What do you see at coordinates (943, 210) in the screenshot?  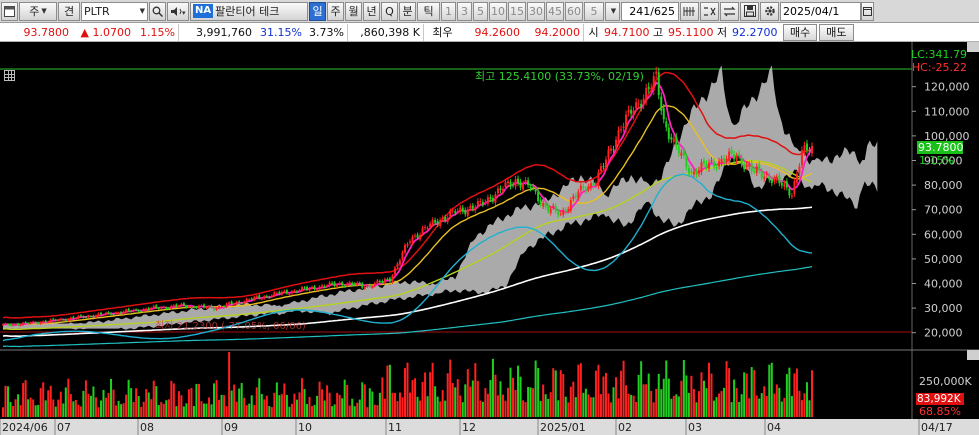 I see `price-axis-label: 70,000` at bounding box center [943, 210].